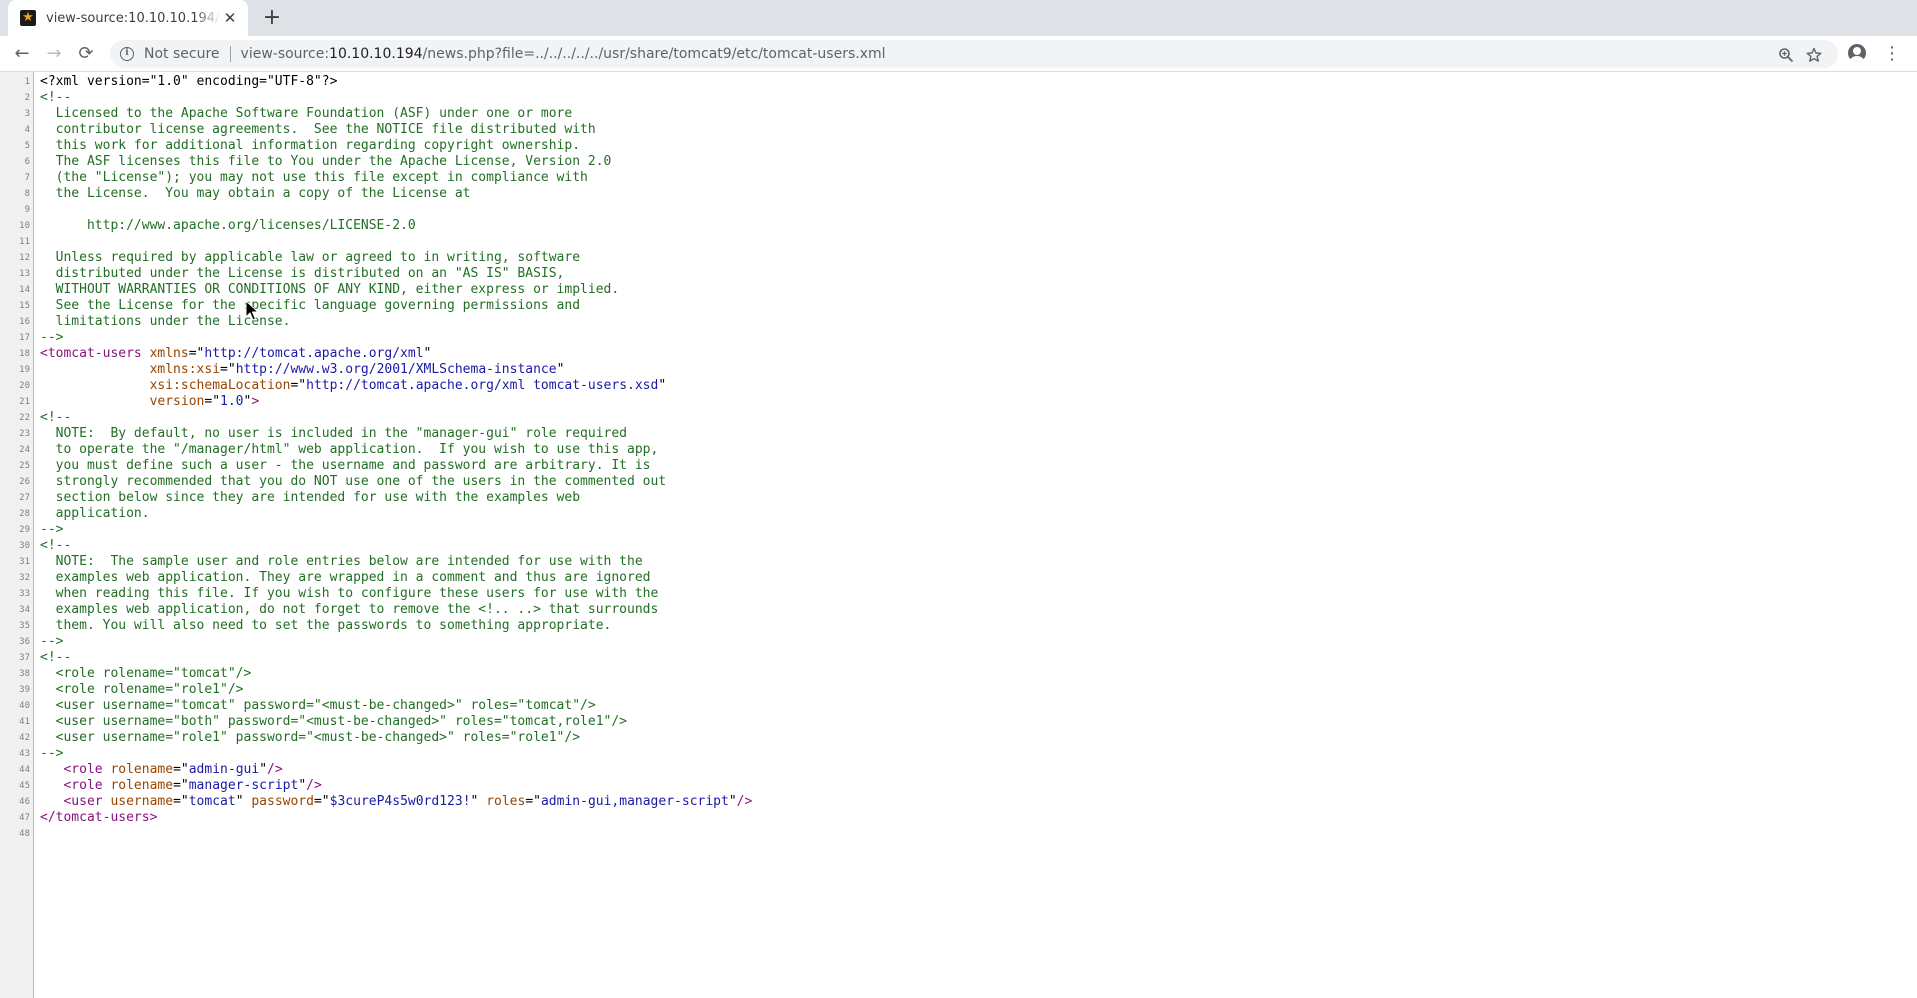 This screenshot has height=998, width=1917. What do you see at coordinates (958, 402) in the screenshot?
I see `source-line: 21 version="1.0">` at bounding box center [958, 402].